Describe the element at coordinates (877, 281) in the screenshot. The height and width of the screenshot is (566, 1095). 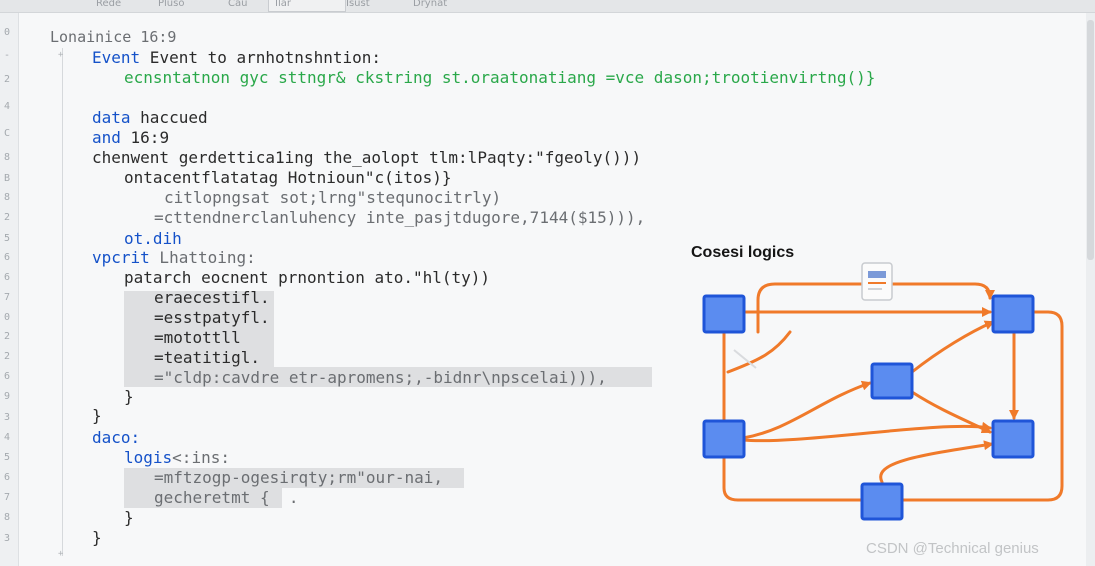
I see `document-node-icon` at that location.